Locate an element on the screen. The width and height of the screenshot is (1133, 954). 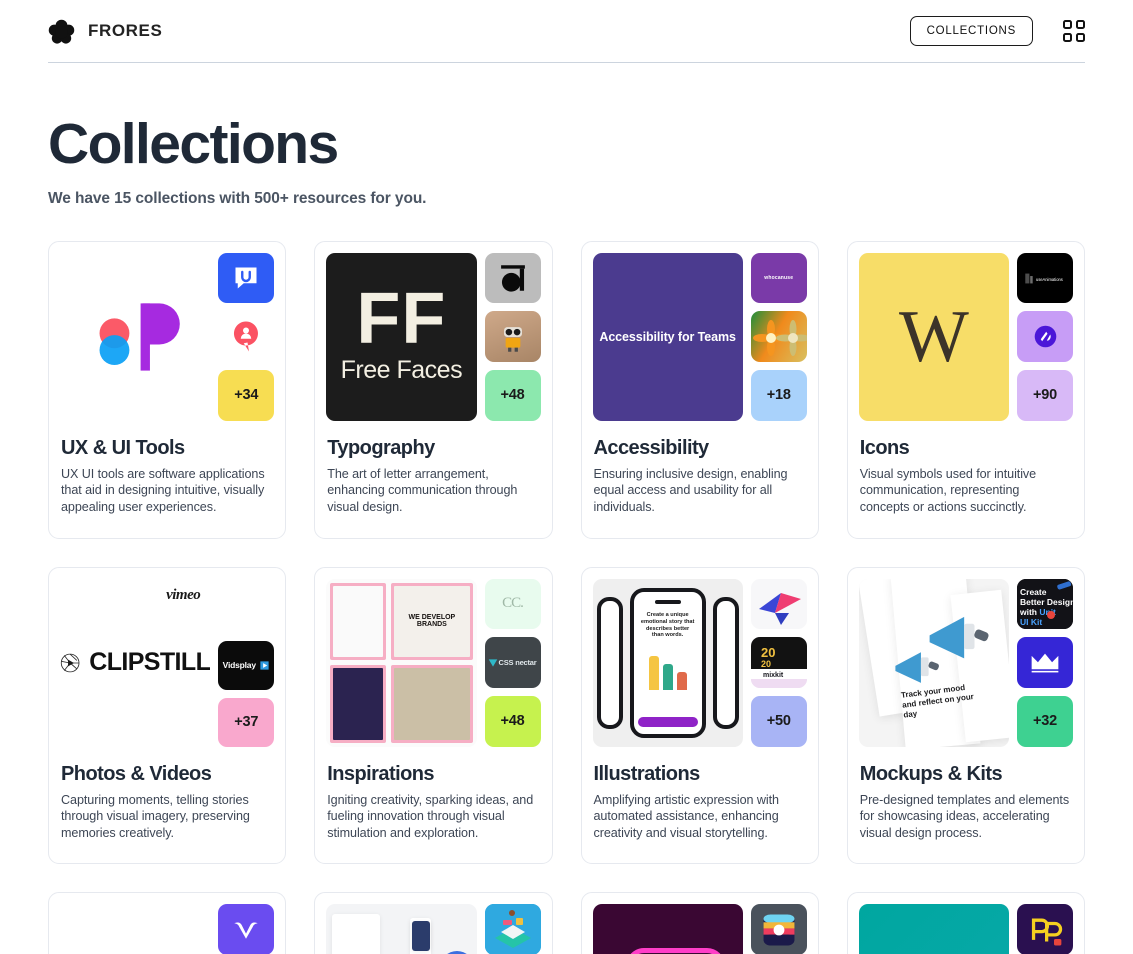
brand-block: FRORES is located at coordinates (105, 31).